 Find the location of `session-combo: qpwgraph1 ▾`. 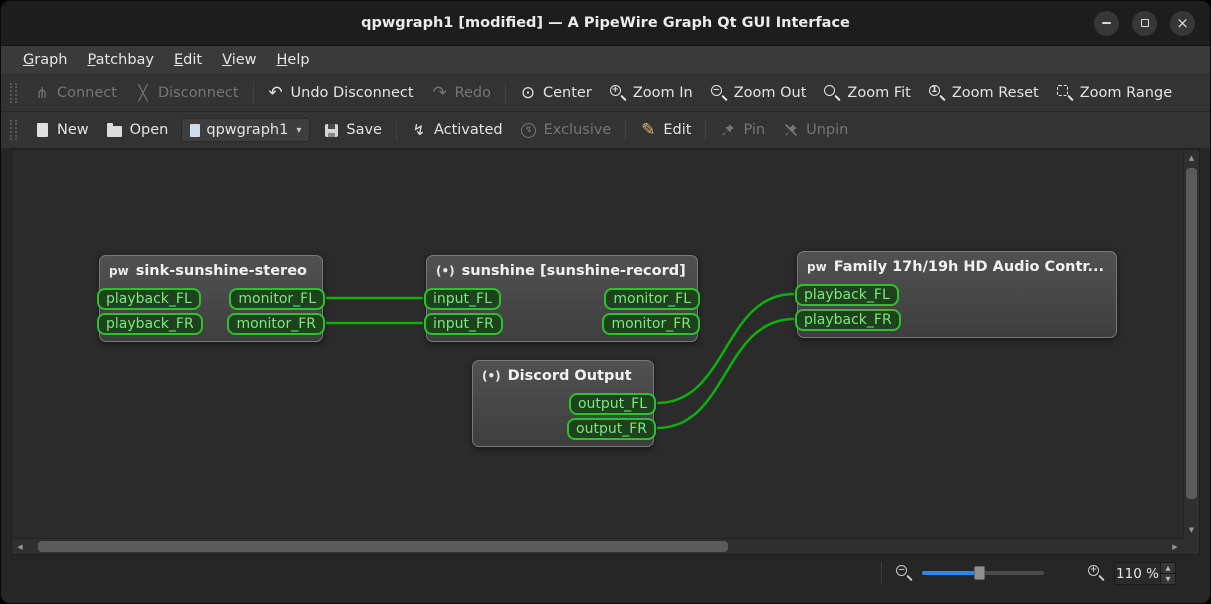

session-combo: qpwgraph1 ▾ is located at coordinates (246, 130).